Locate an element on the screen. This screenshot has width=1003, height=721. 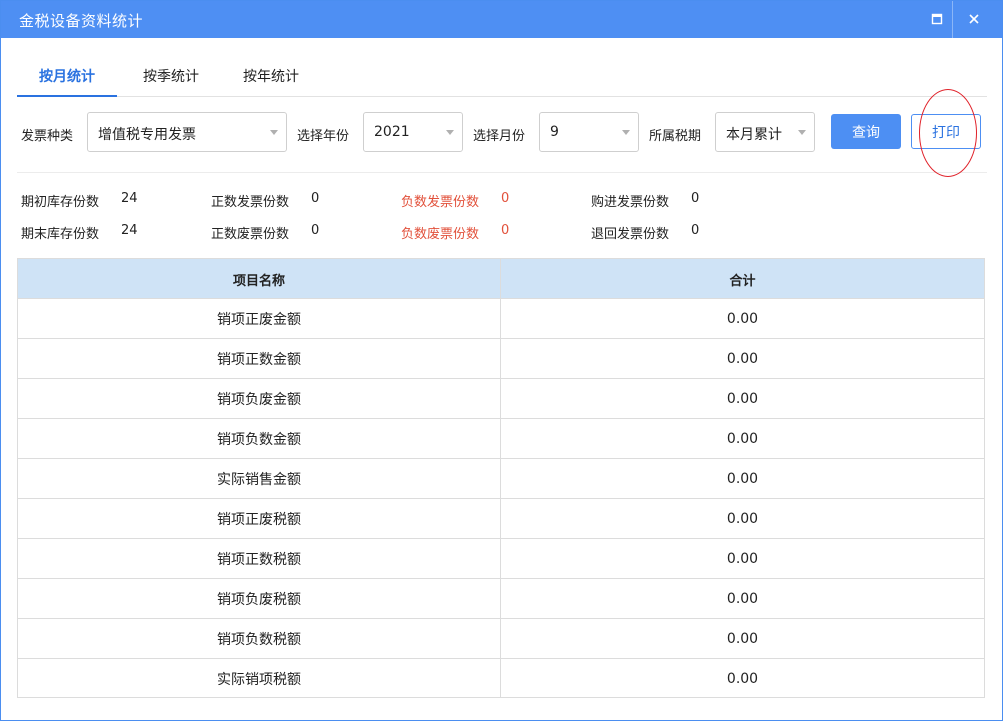
table-row: 销项正数税额 0.00 is located at coordinates (501, 558).